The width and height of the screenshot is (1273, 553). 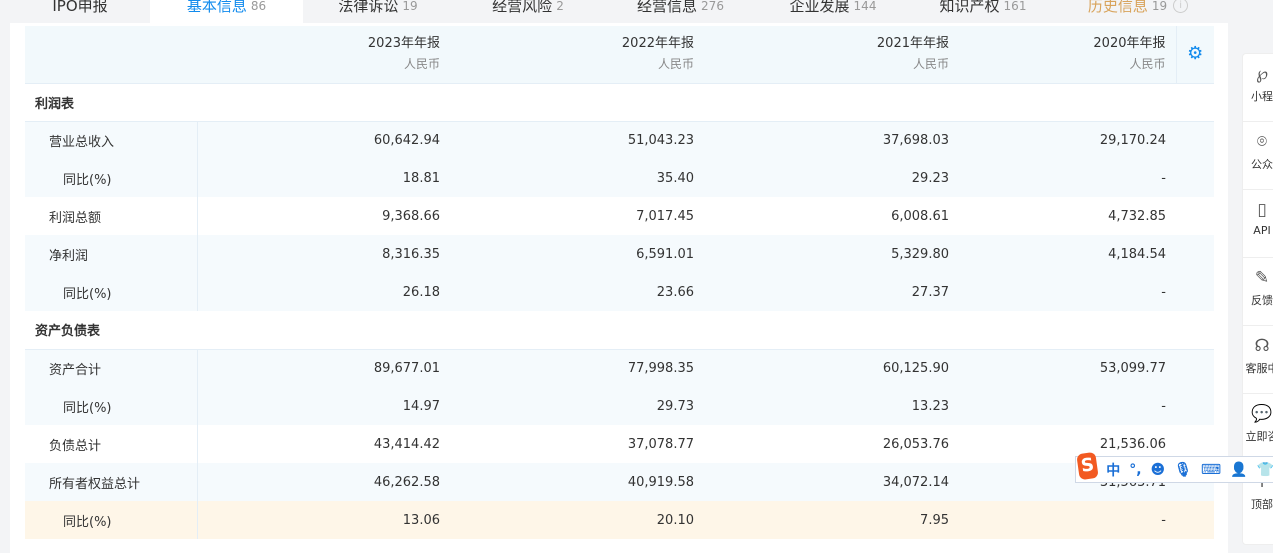 I want to click on column-header: 2021年年报人民币, so click(x=831, y=54).